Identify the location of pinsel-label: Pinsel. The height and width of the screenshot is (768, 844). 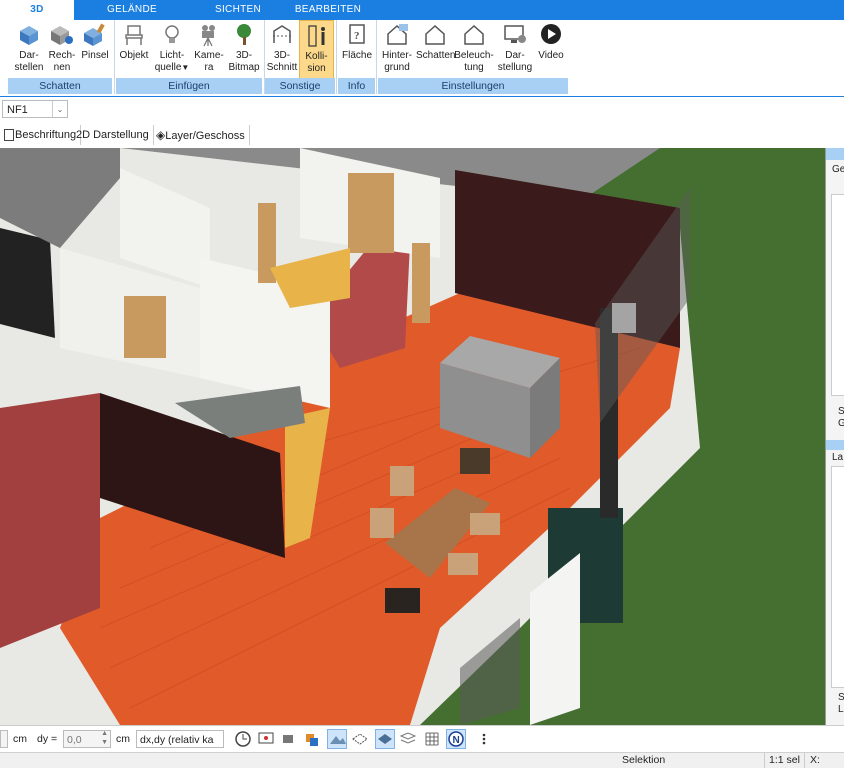
(95, 55).